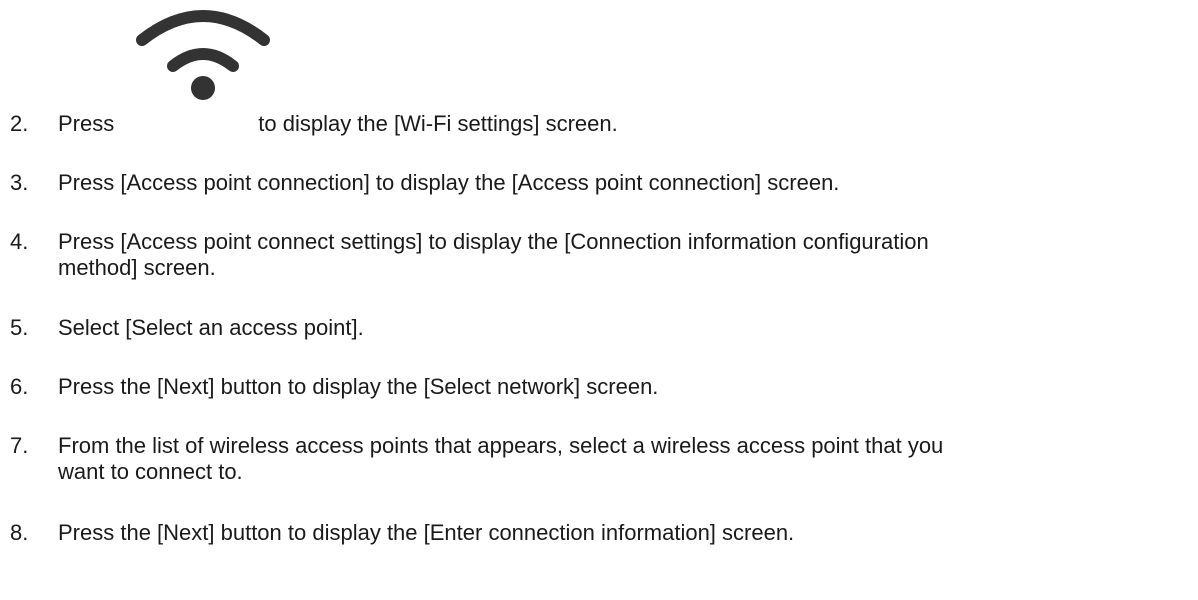  Describe the element at coordinates (150, 471) in the screenshot. I see `step-text-line-2: want to connect to.` at that location.